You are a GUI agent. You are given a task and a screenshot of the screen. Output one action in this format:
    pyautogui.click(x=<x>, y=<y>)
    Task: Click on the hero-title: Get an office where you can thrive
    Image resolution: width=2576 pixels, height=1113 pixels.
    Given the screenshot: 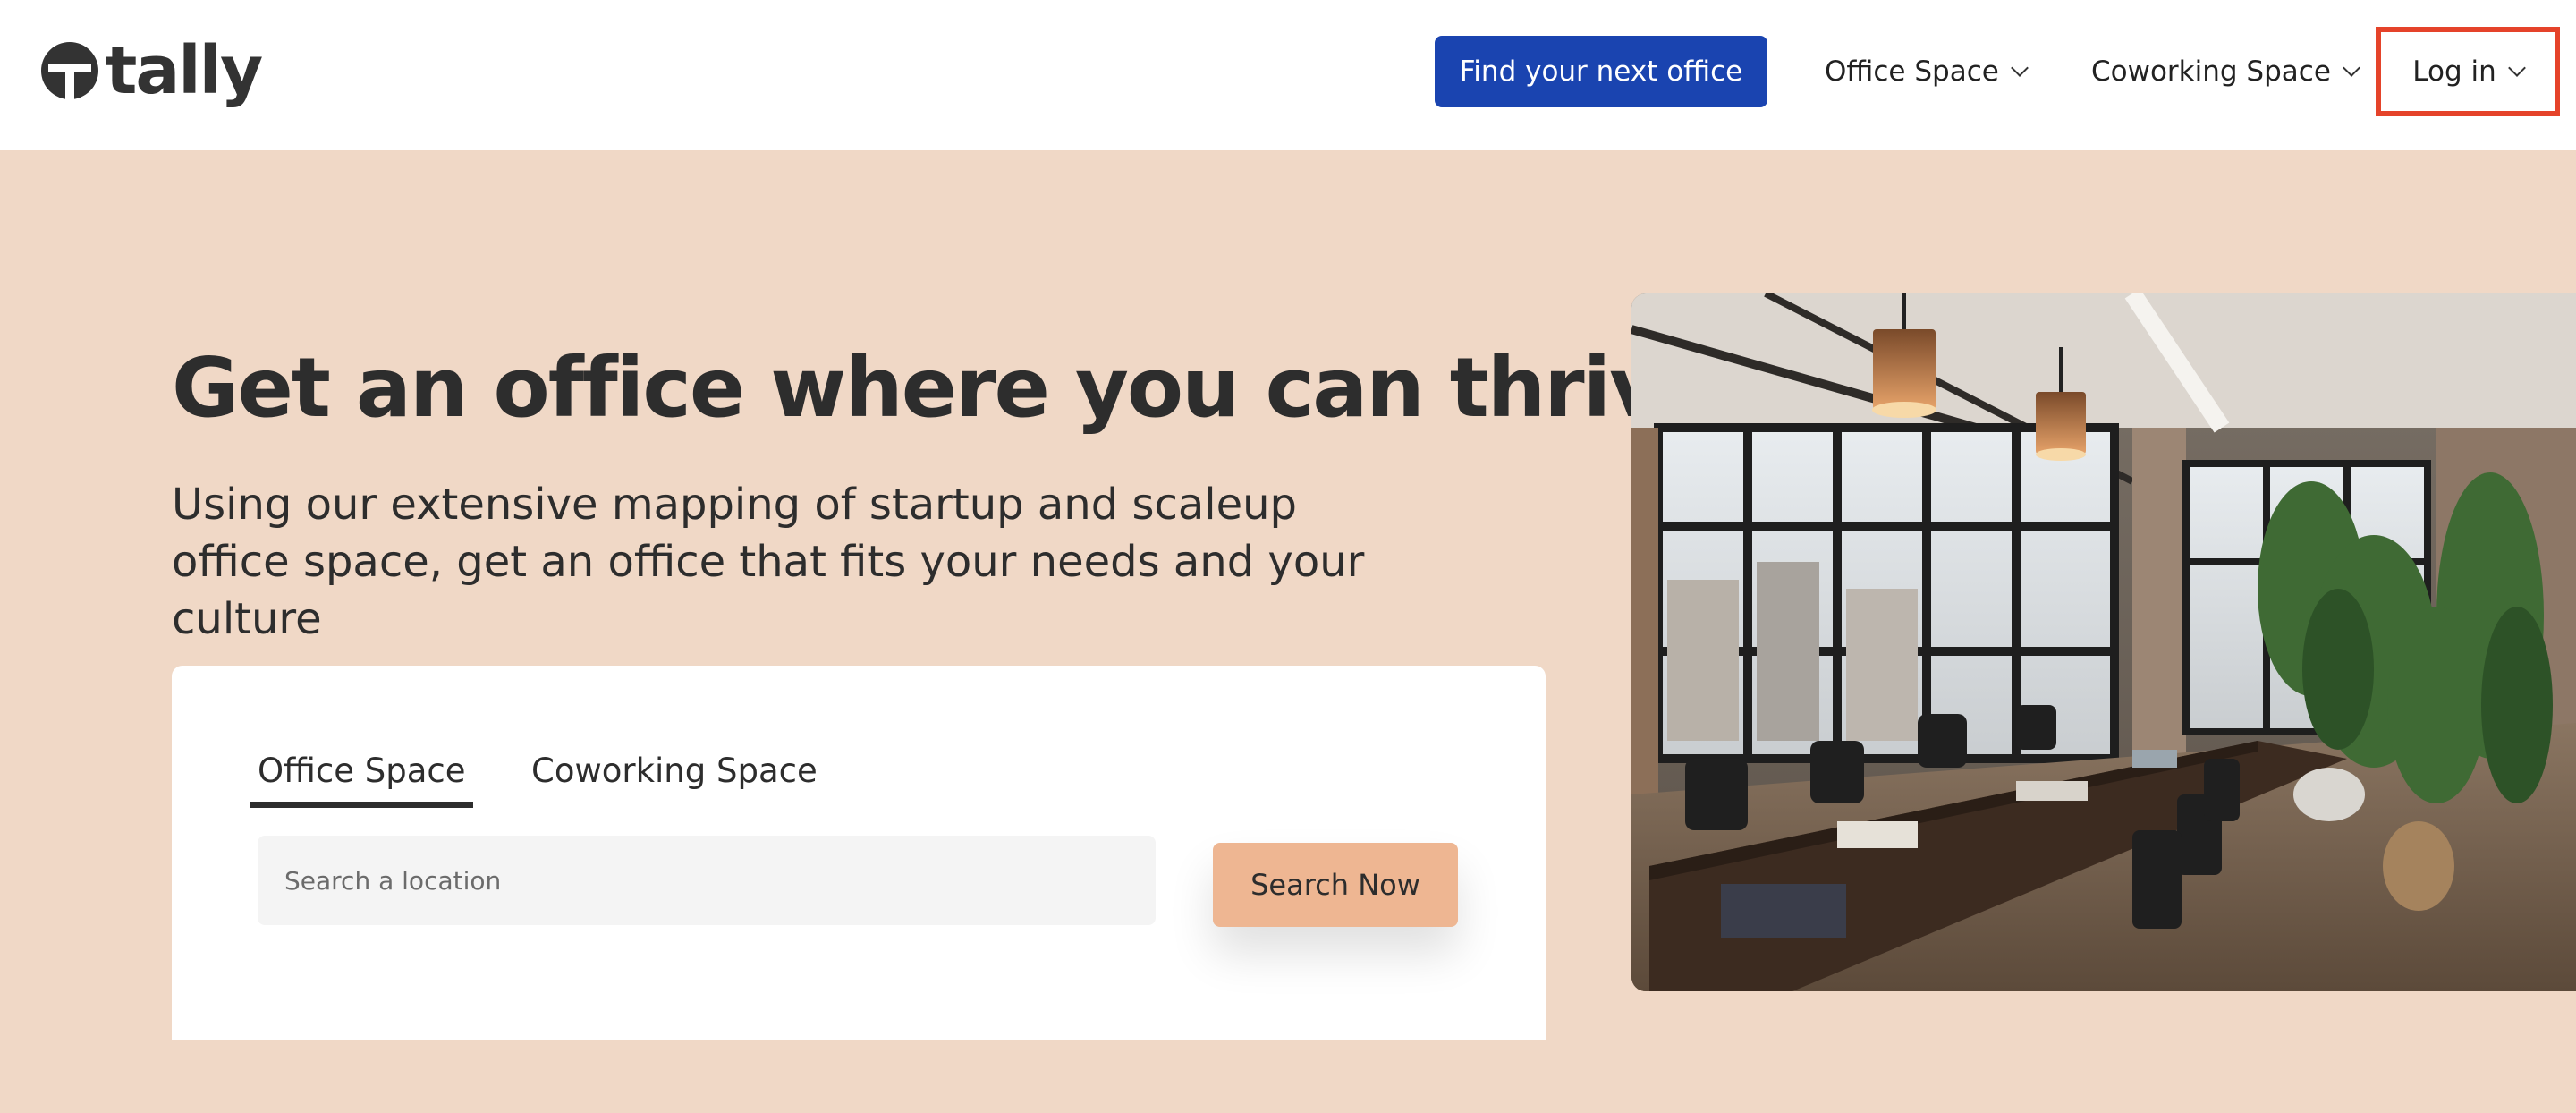 What is the action you would take?
    pyautogui.click(x=944, y=388)
    